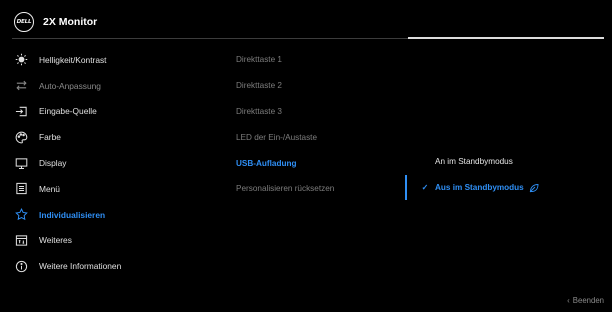 The height and width of the screenshot is (312, 612). What do you see at coordinates (24, 22) in the screenshot?
I see `dell-logo: DELL` at bounding box center [24, 22].